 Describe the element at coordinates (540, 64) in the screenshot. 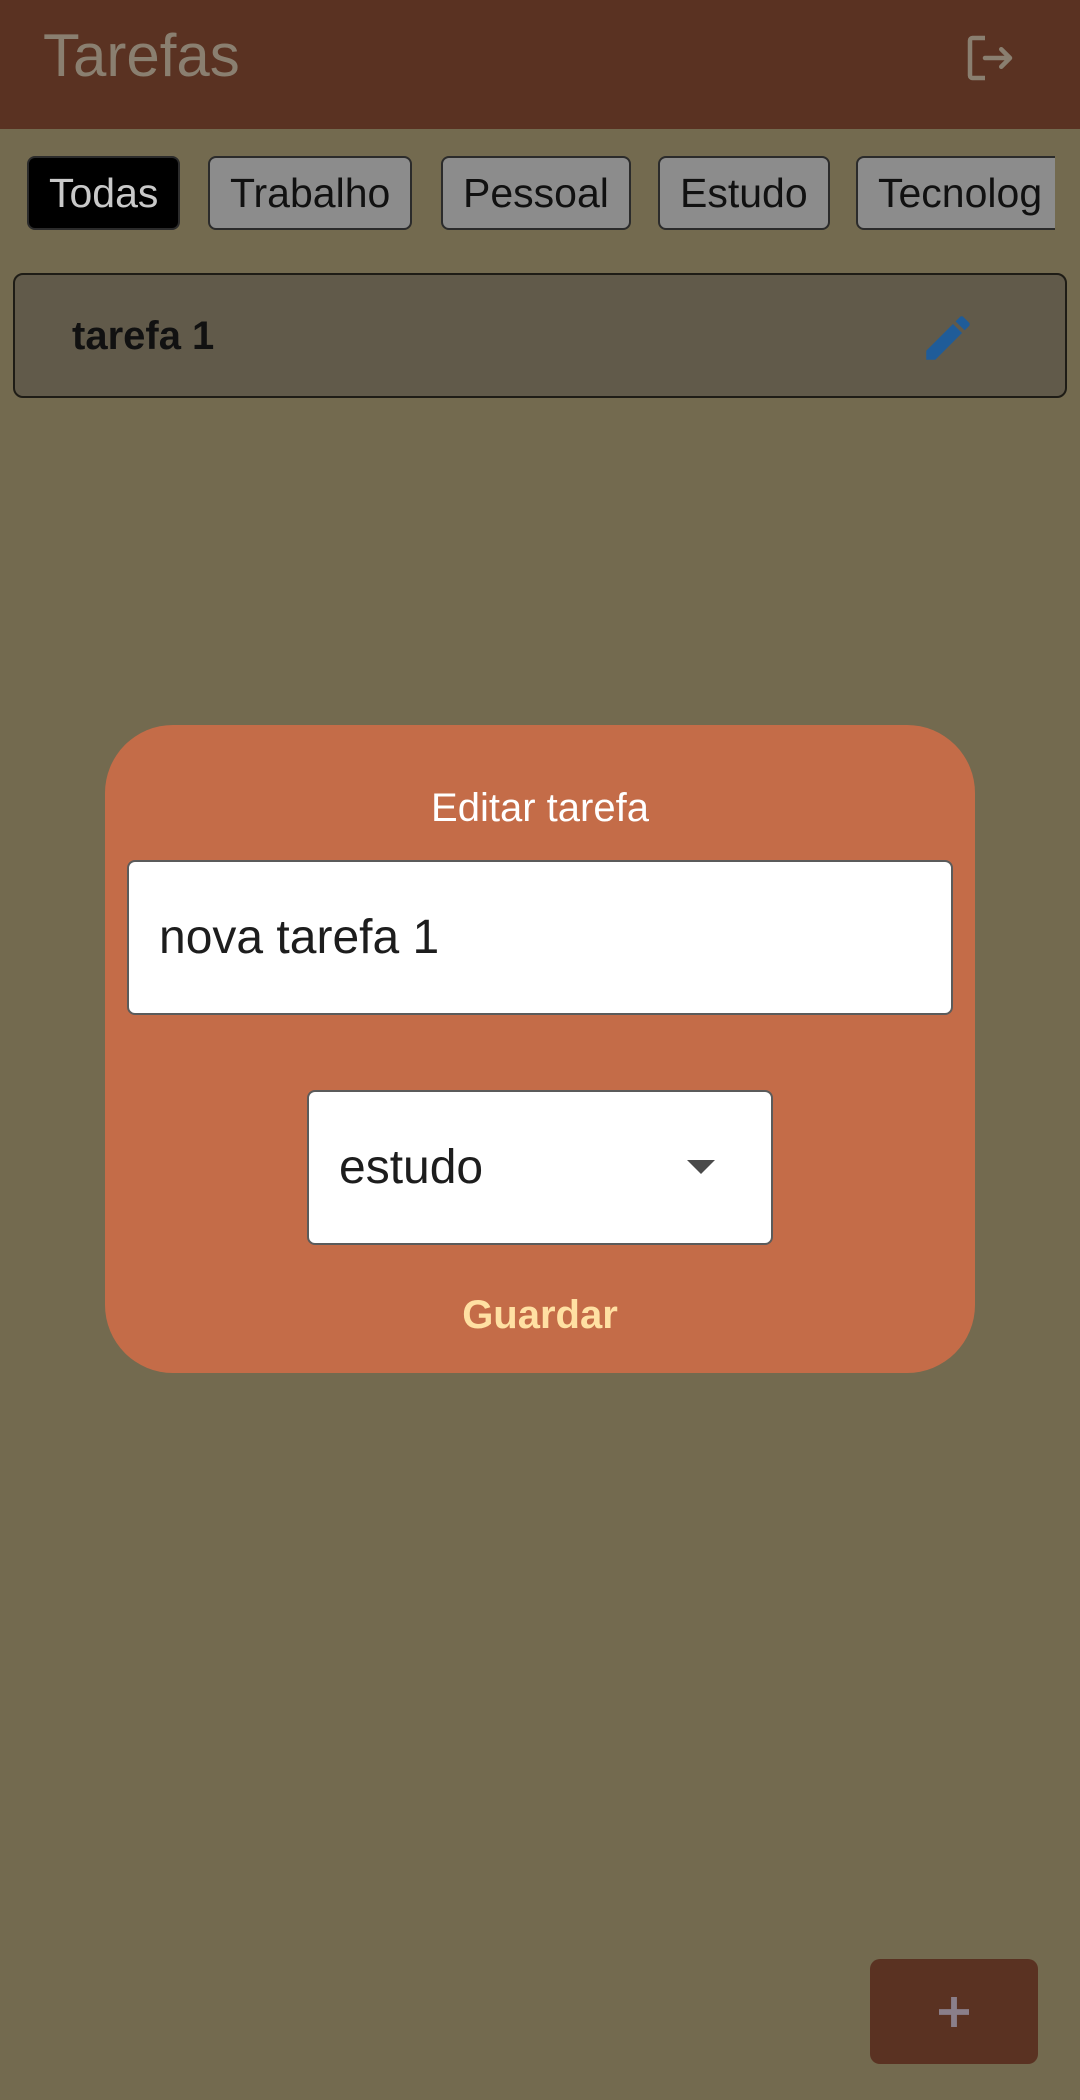

I see `app-bar: Tarefas` at that location.